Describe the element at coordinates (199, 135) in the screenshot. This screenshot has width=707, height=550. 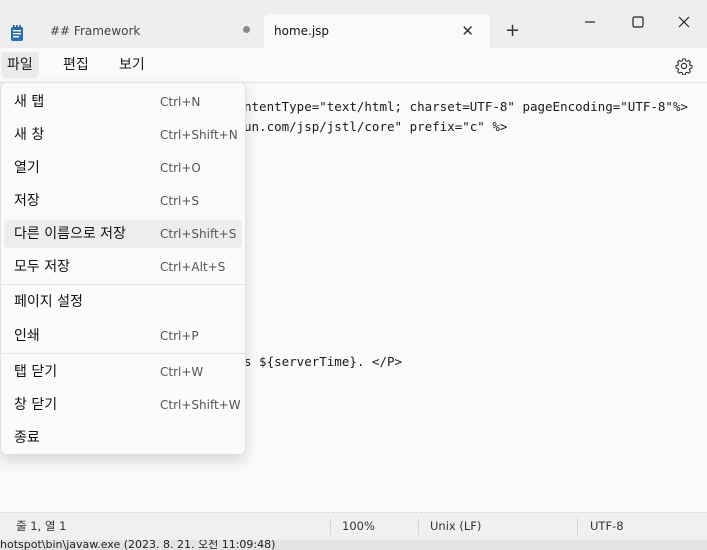
I see `menu-item-shortcut: Ctrl+Shift+N` at that location.